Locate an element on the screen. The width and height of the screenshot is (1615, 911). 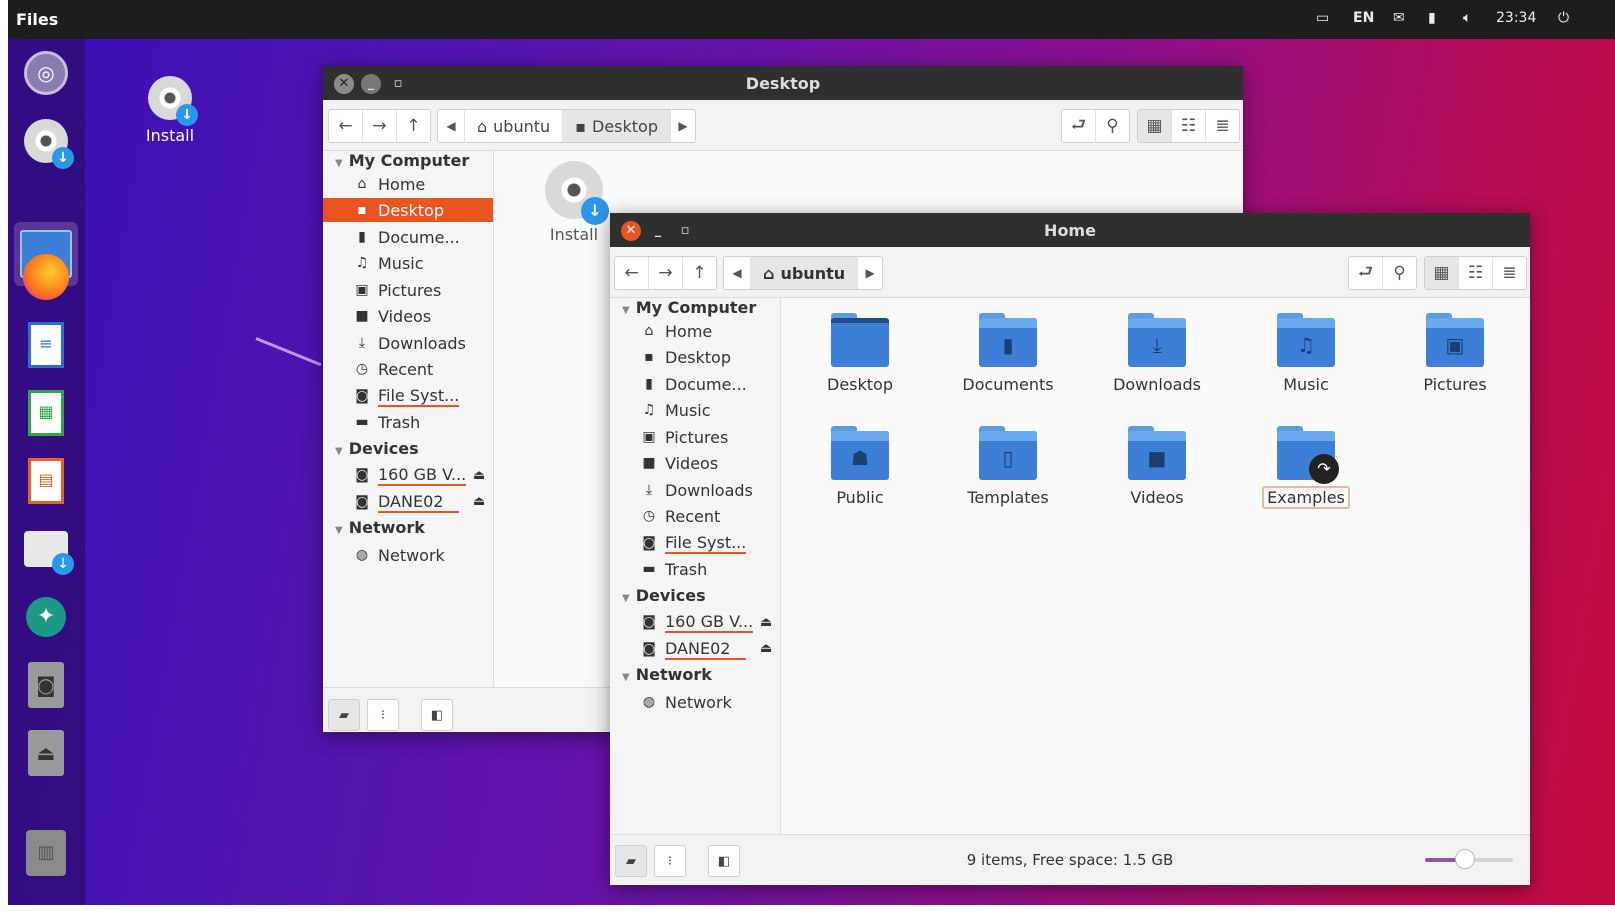
trash-icon: ▥ is located at coordinates (46, 853).